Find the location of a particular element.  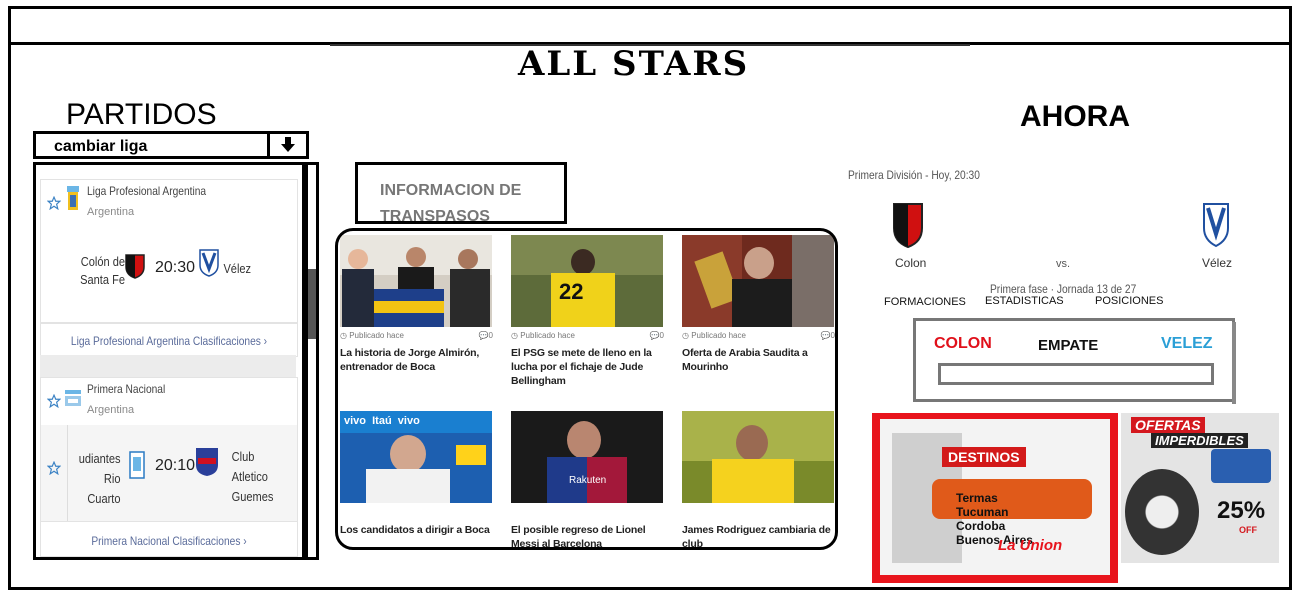

ad-heading: IMPERDIBLES is located at coordinates (1199, 440).